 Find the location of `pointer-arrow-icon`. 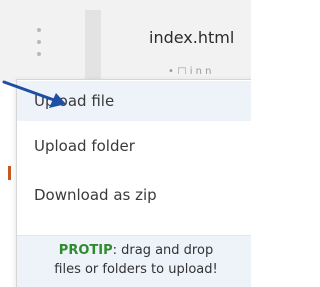

pointer-arrow-icon is located at coordinates (34, 94).